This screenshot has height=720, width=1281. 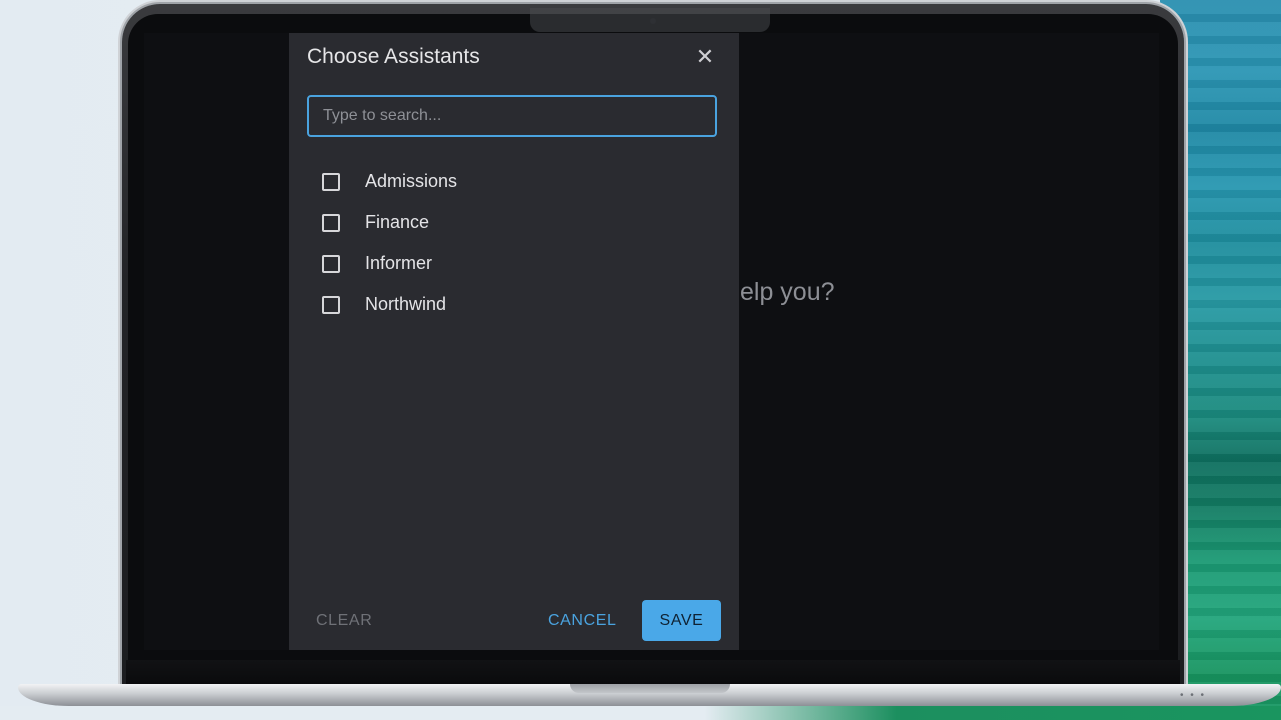 I want to click on save-button: SAVE, so click(x=681, y=620).